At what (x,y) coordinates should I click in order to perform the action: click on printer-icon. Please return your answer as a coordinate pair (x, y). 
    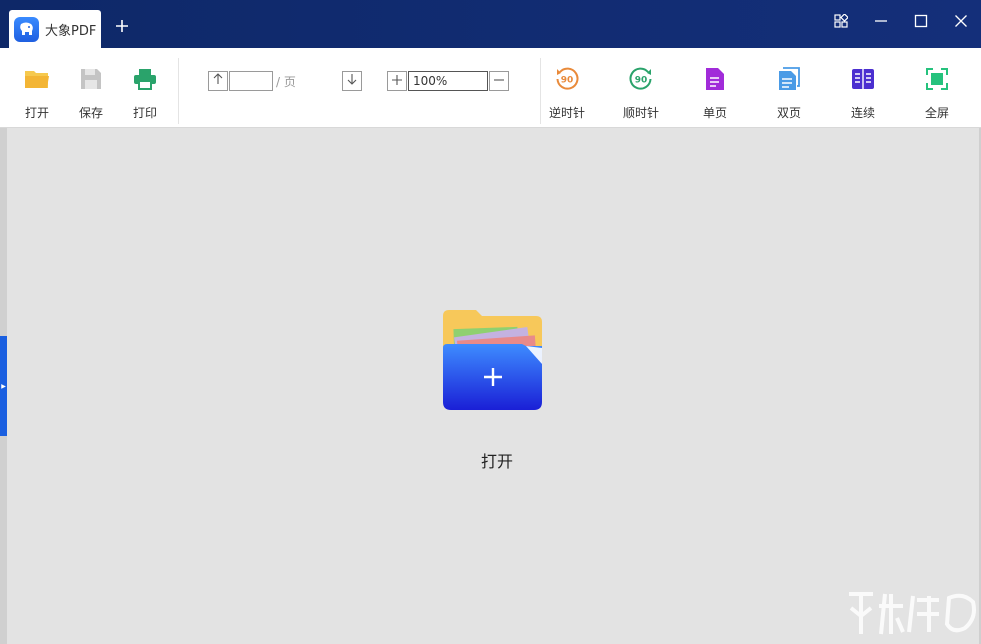
    Looking at the image, I should click on (145, 79).